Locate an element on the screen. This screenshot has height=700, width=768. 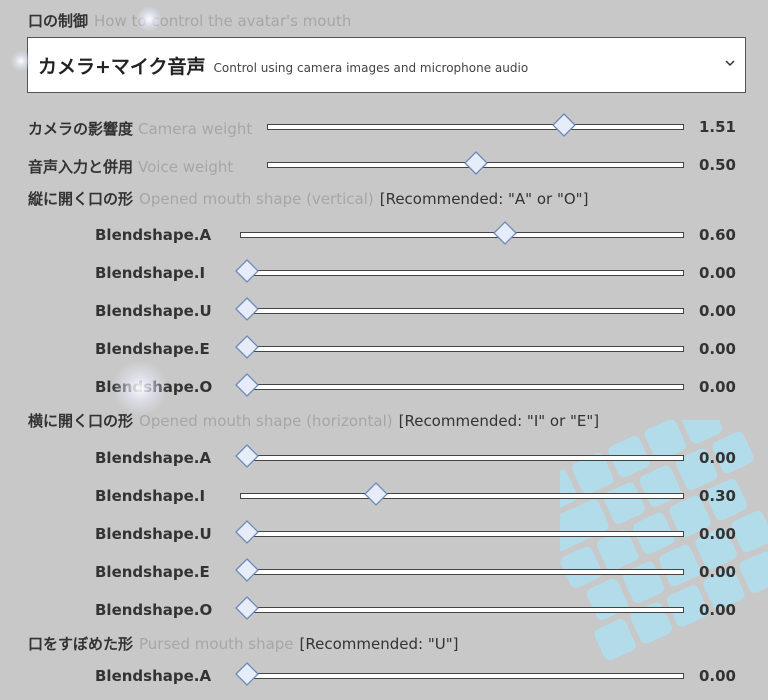
camera-weight-value: 1.51 is located at coordinates (717, 127).